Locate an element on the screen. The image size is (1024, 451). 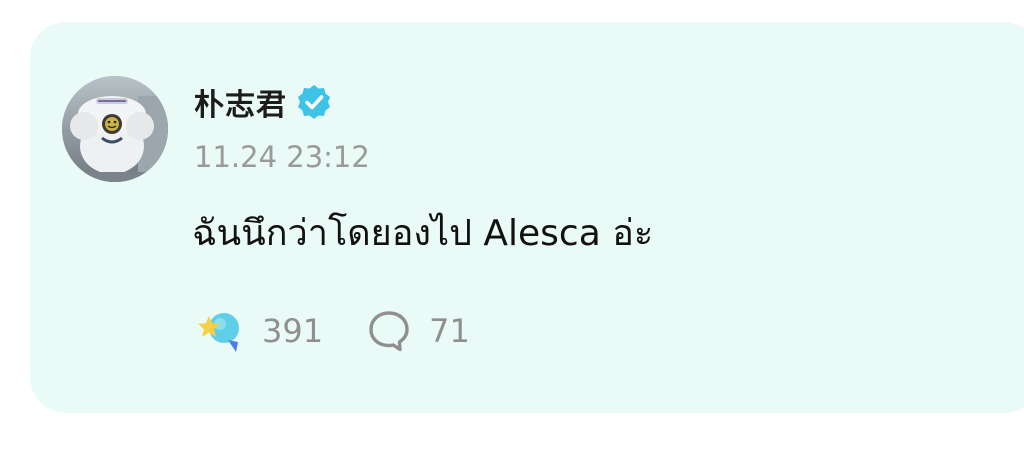
author-name: 朴志君 is located at coordinates (240, 102).